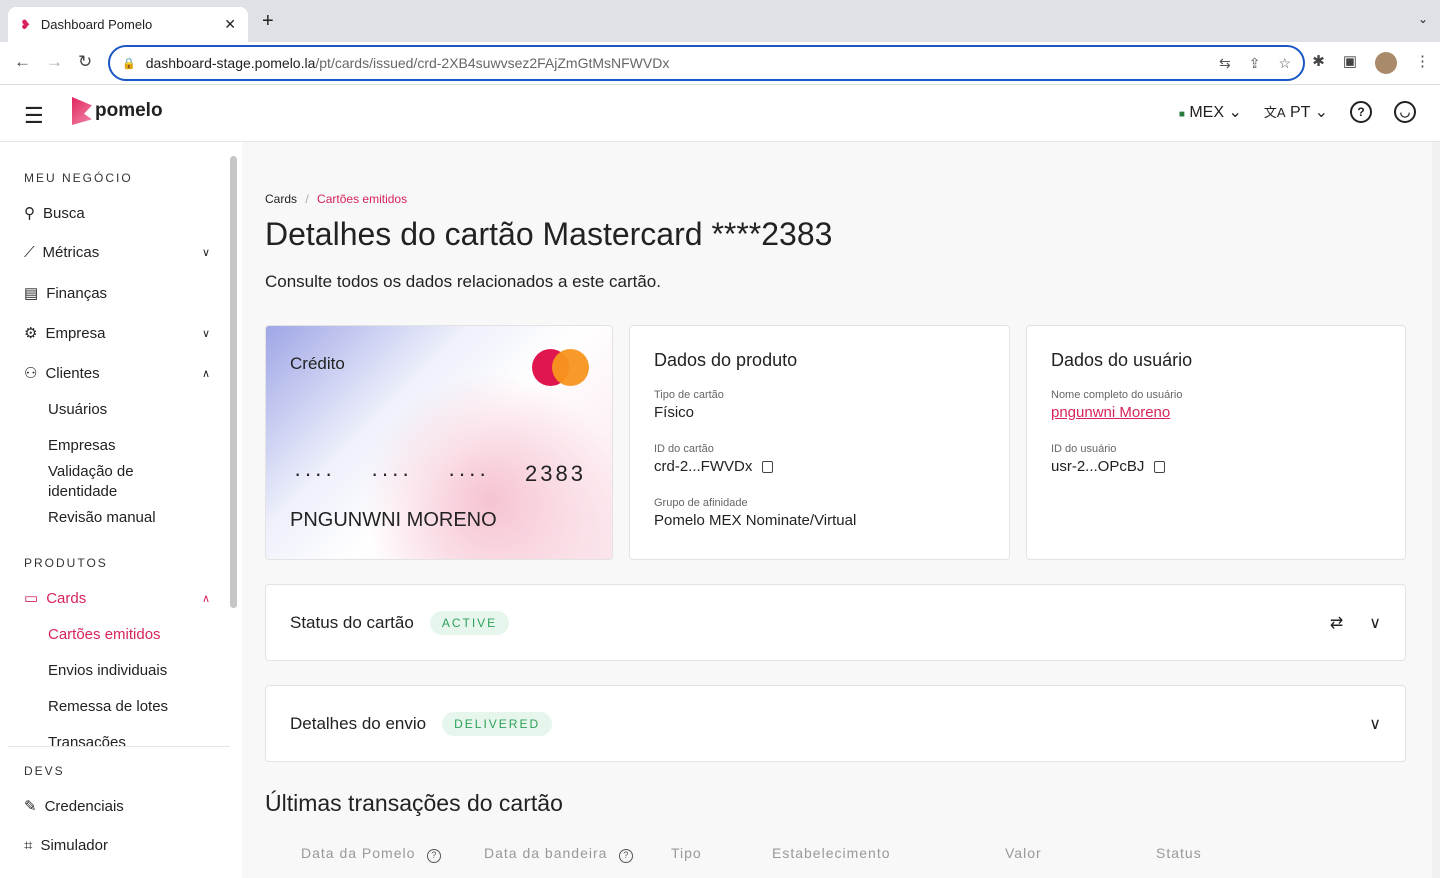 This screenshot has height=878, width=1440. Describe the element at coordinates (44, 771) in the screenshot. I see `section-label: DEVS` at that location.